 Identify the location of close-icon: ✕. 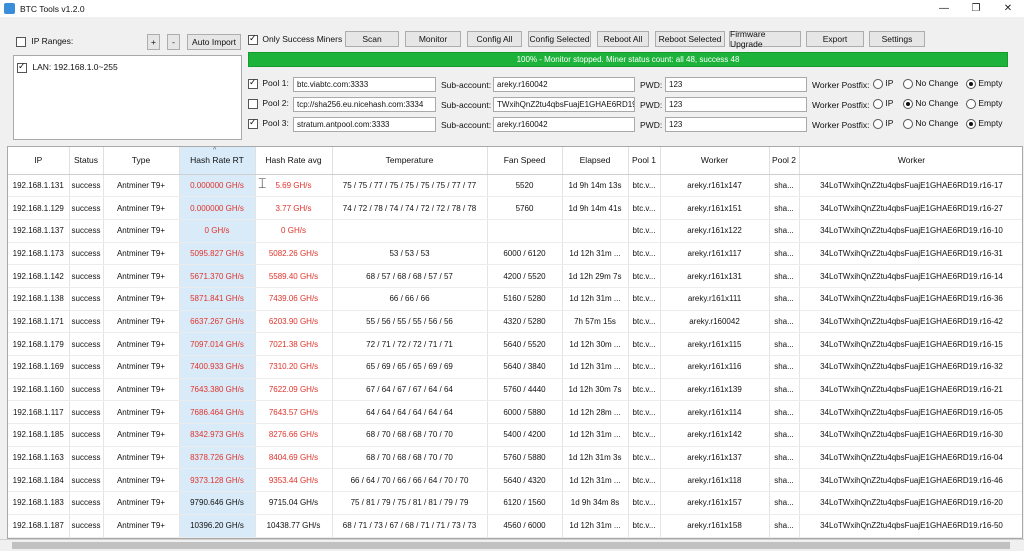
(1008, 8).